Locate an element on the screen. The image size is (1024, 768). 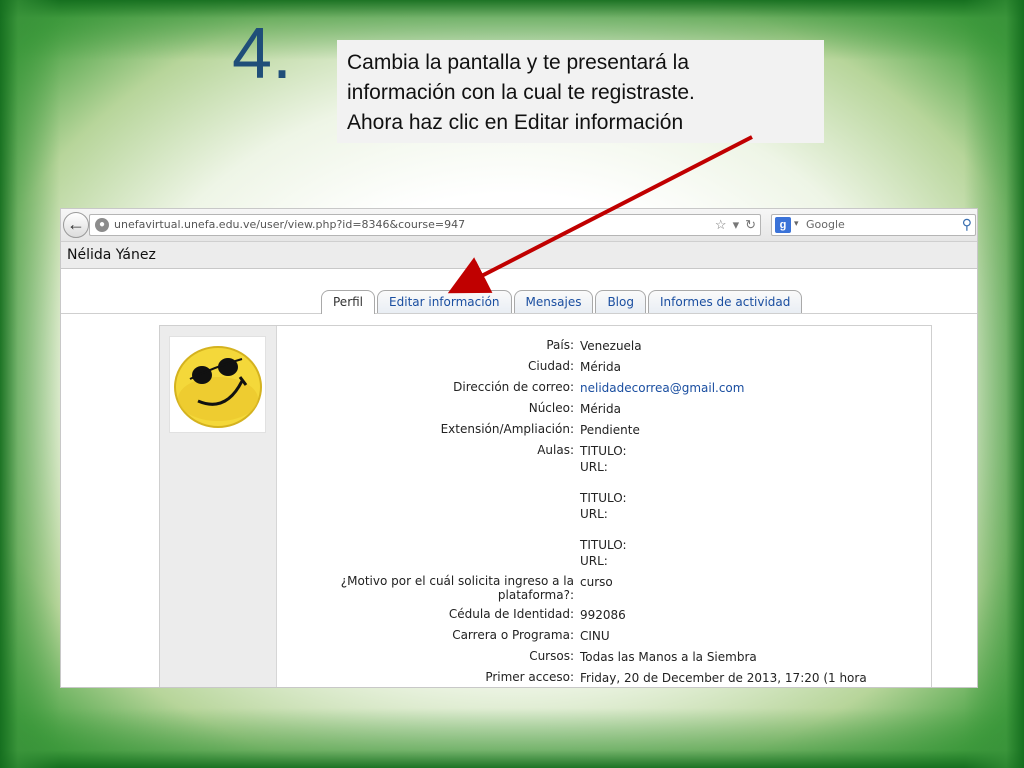
field-label: Extensión/Ampliación: is located at coordinates (507, 429).